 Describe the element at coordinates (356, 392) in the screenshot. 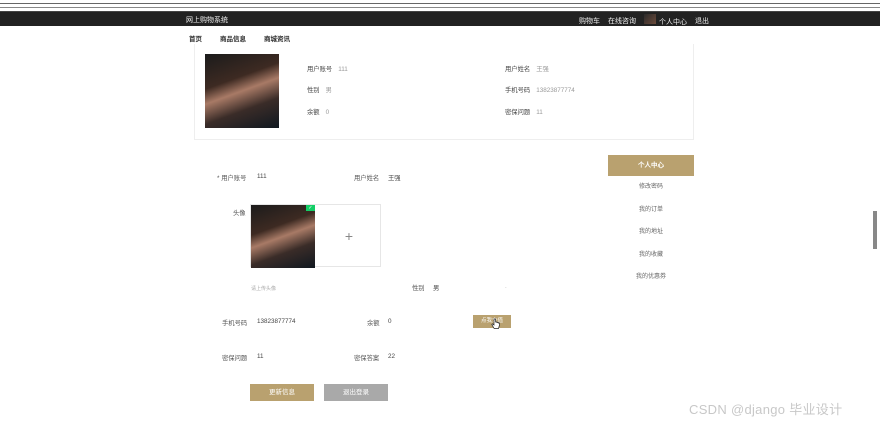

I see `logout-button: 退出登录` at that location.